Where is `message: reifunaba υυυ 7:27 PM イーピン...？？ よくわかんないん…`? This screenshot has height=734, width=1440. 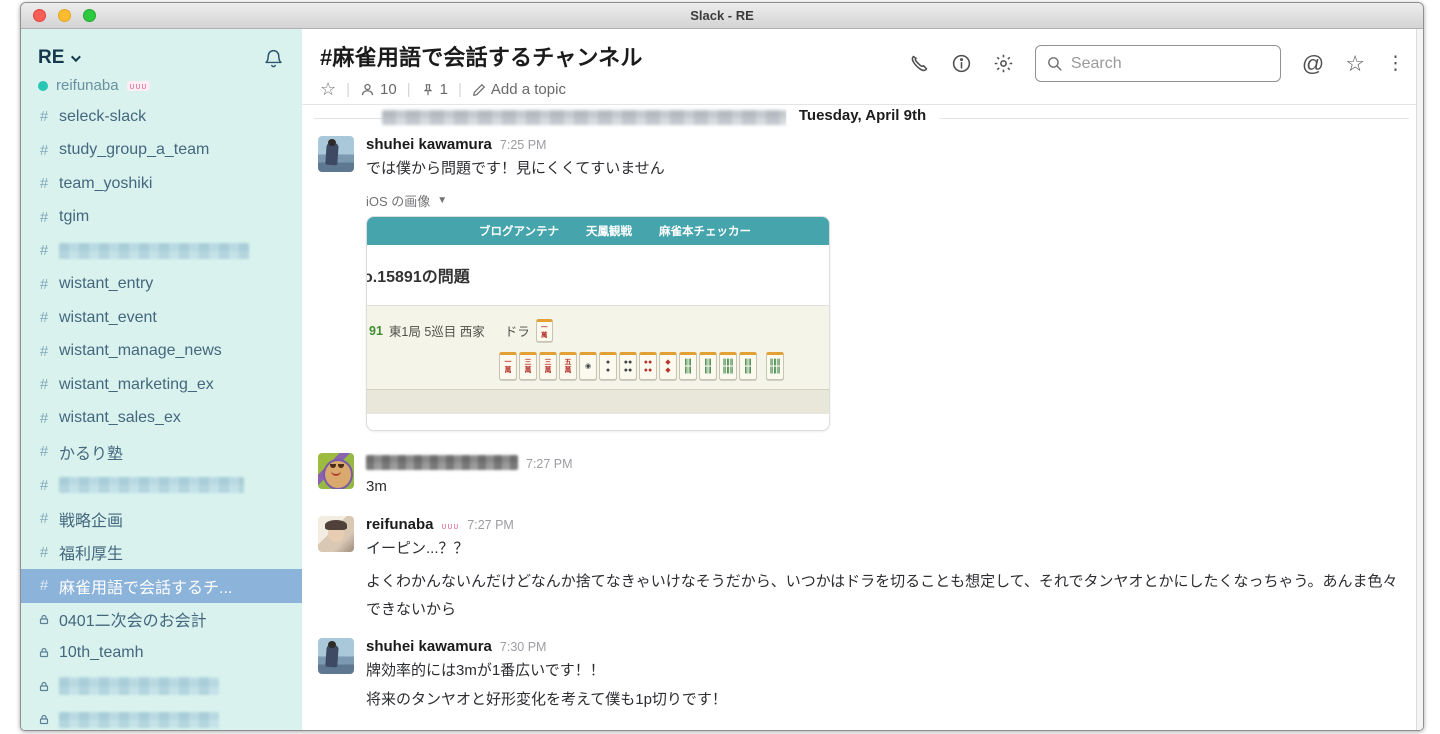 message: reifunaba υυυ 7:27 PM イーピン...？？ よくわかんないん… is located at coordinates (862, 568).